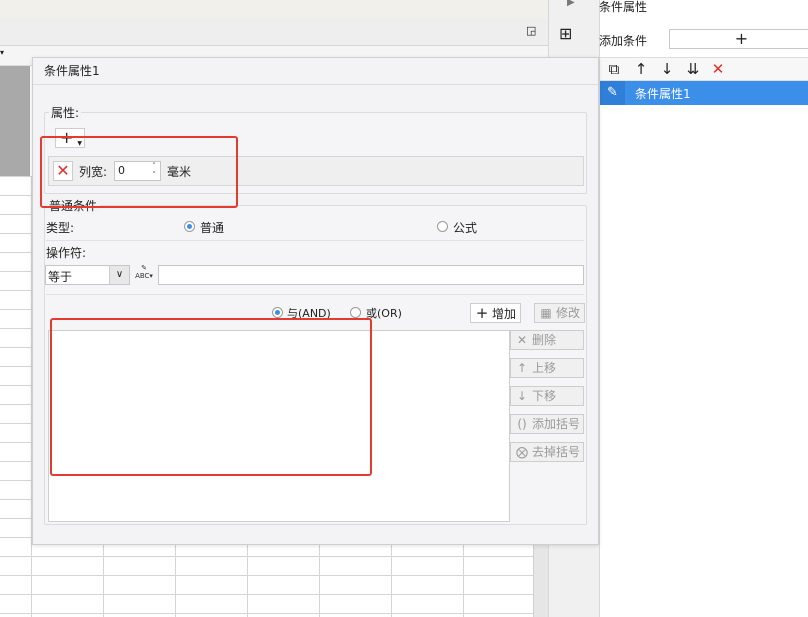 This screenshot has width=808, height=617. I want to click on condition-item-label: 条件属性1, so click(663, 94).